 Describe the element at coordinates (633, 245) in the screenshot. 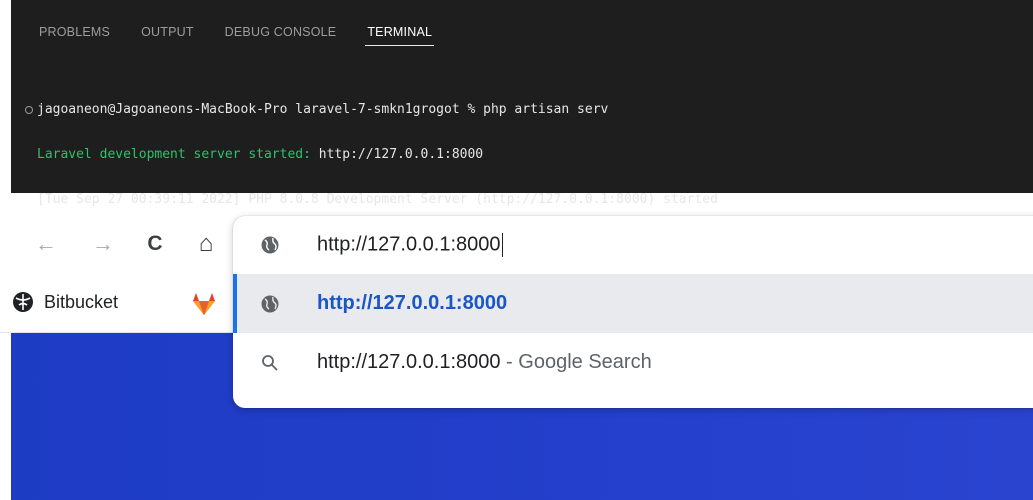

I see `address-bar: http://127.0.0.1:8000` at that location.